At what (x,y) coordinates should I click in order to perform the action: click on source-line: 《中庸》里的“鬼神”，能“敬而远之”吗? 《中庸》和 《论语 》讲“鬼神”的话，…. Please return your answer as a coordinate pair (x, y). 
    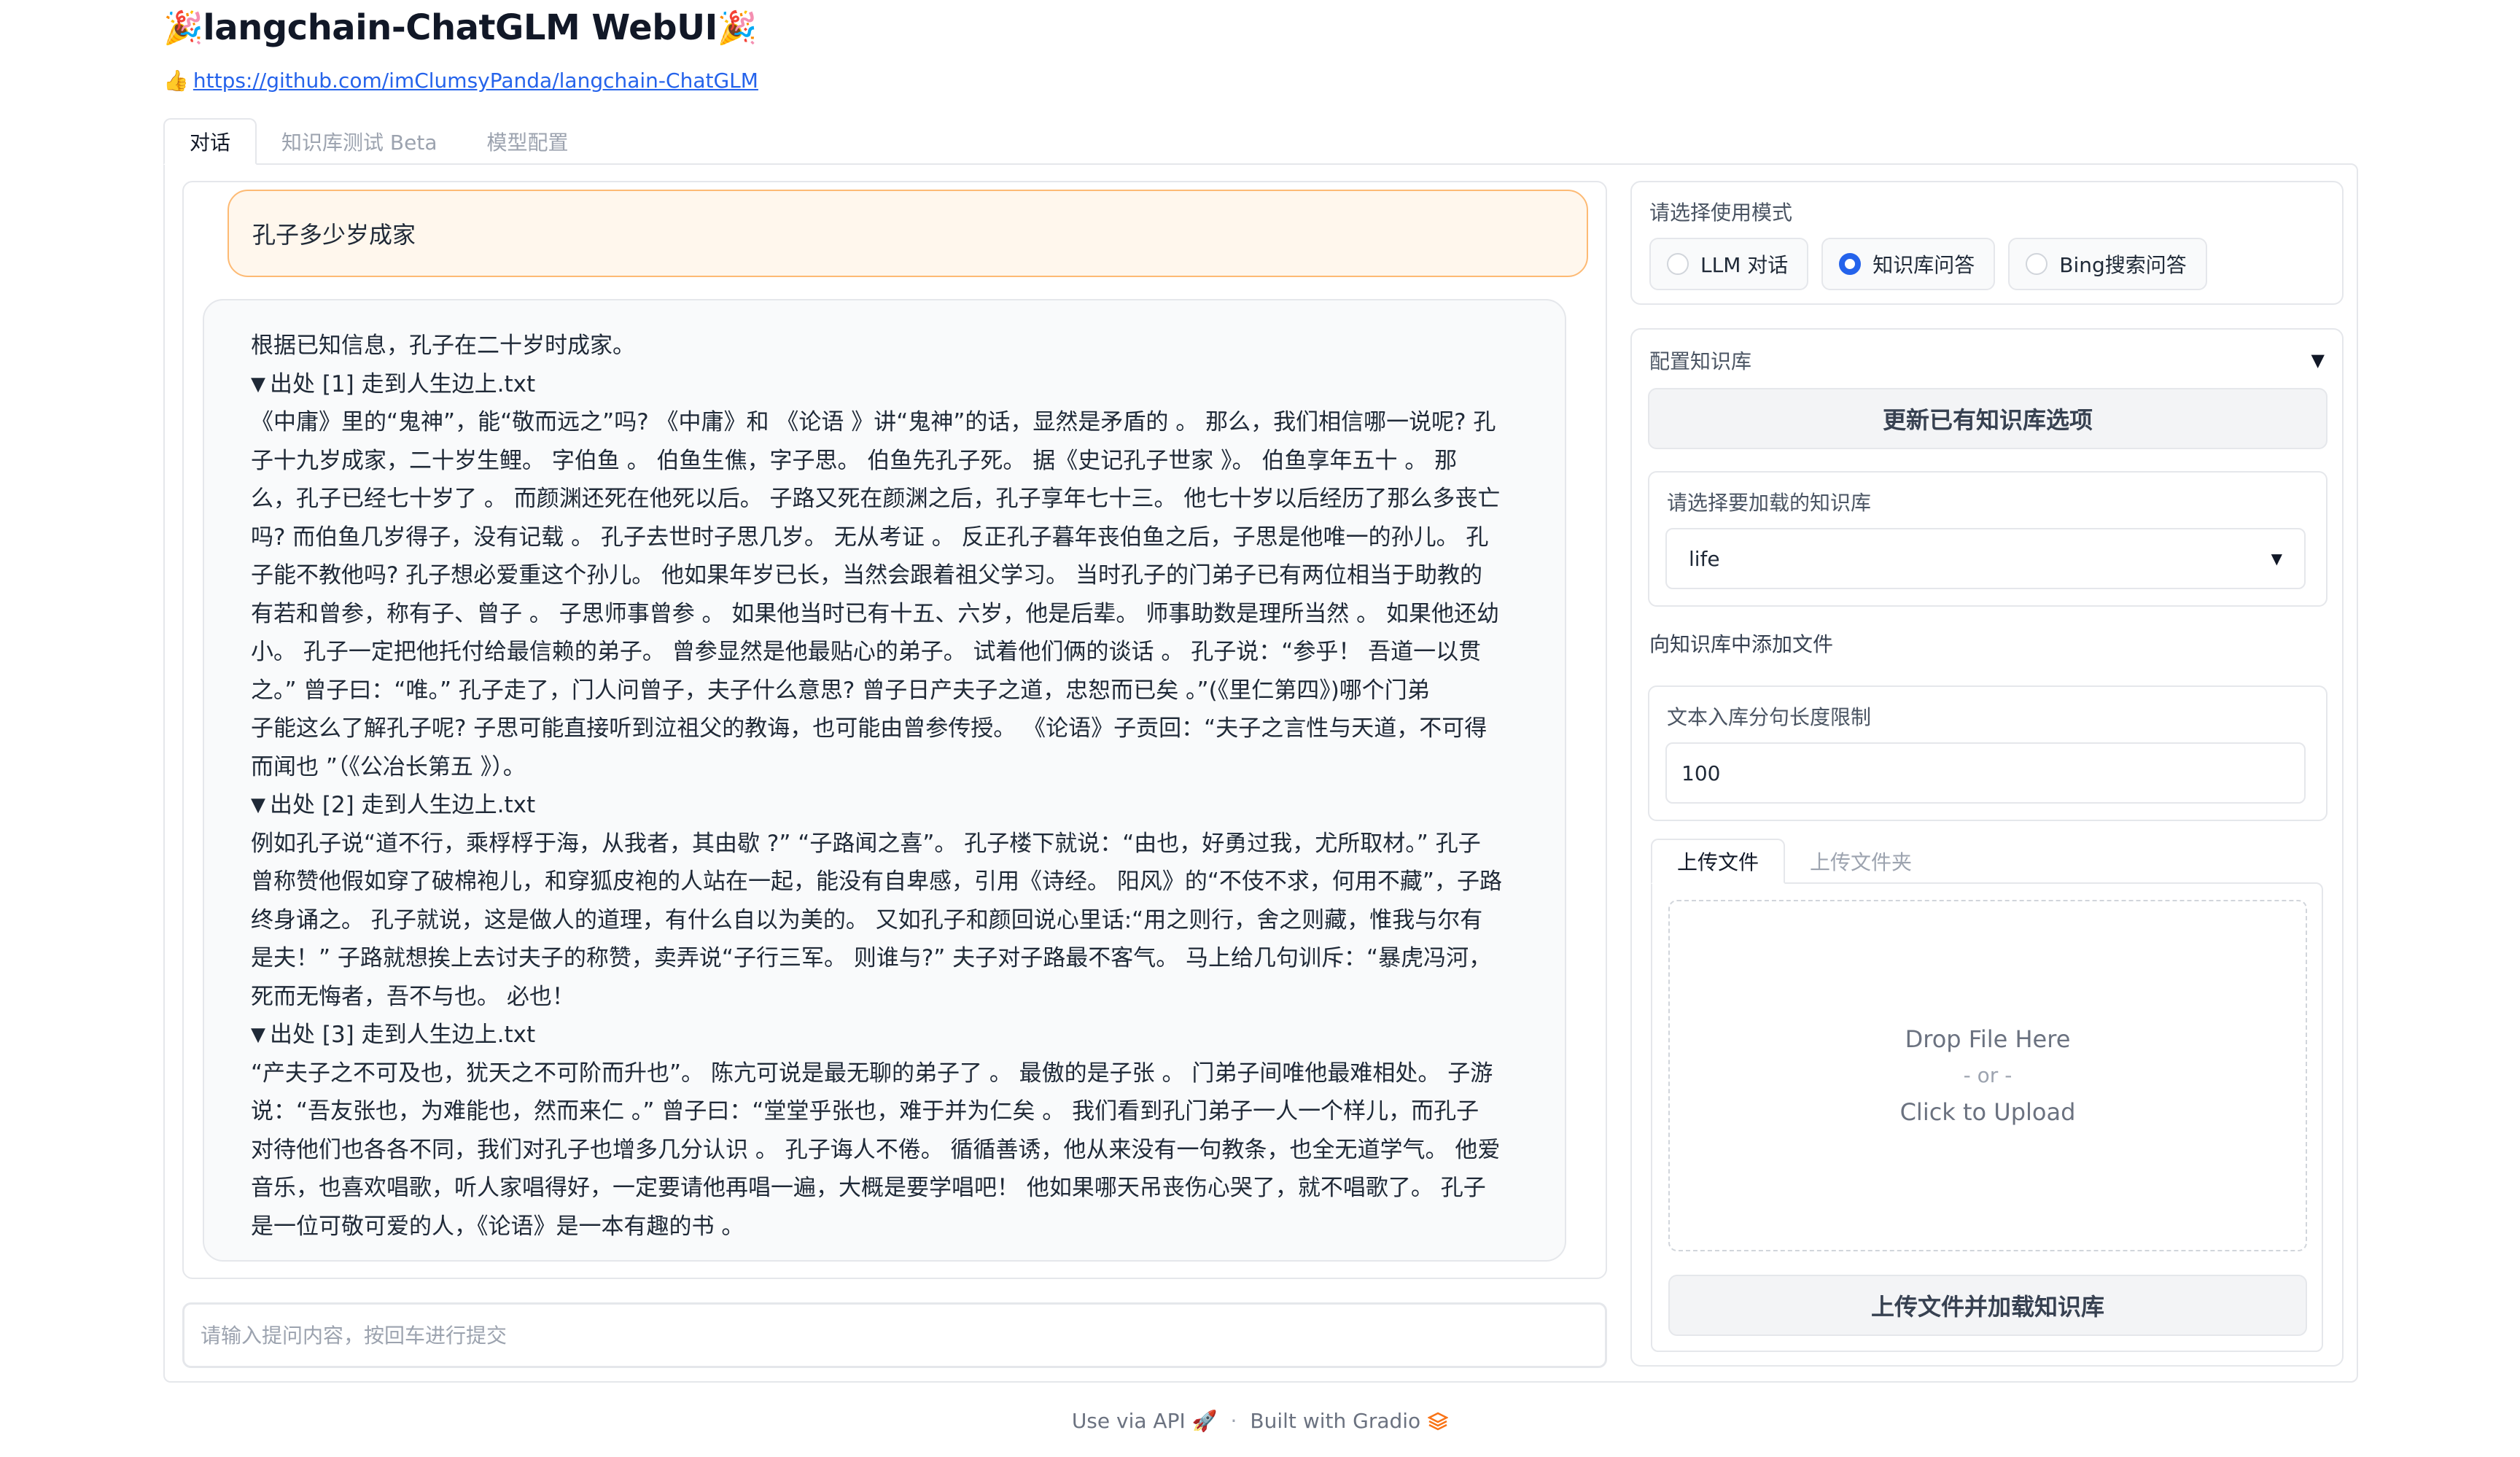
    Looking at the image, I should click on (873, 422).